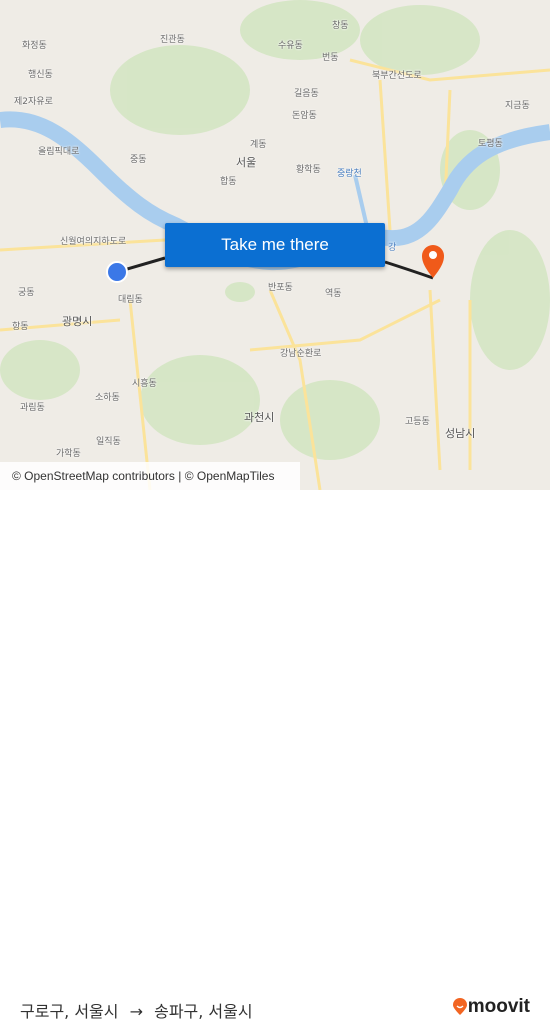  Describe the element at coordinates (130, 300) in the screenshot. I see `map-label: 대림동` at that location.